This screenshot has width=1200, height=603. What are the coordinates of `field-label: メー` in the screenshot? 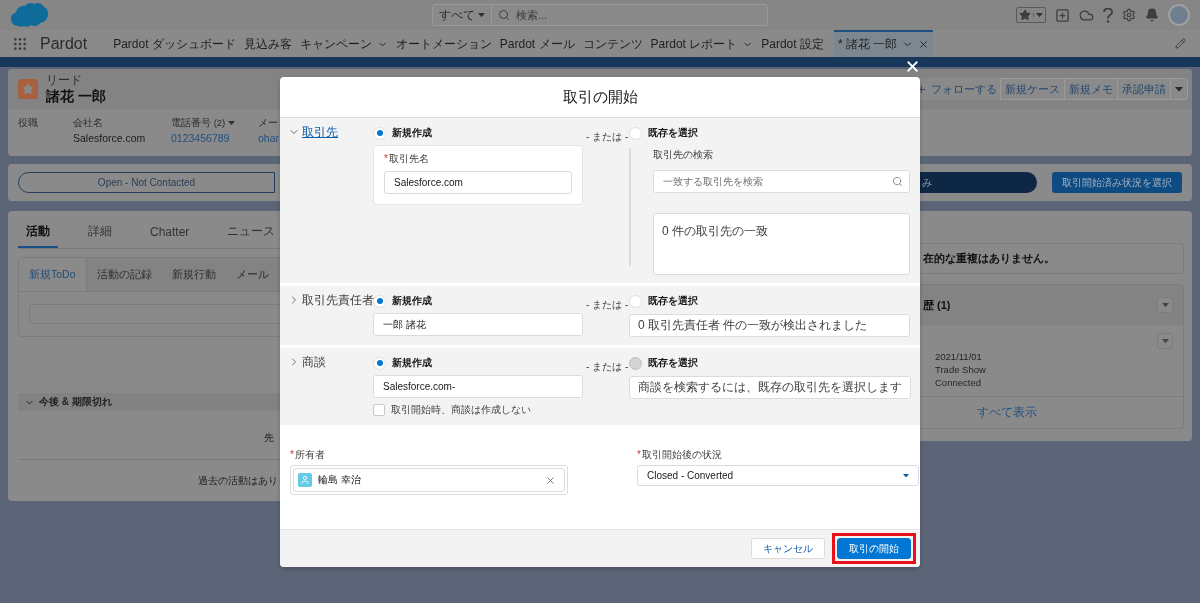 It's located at (268, 123).